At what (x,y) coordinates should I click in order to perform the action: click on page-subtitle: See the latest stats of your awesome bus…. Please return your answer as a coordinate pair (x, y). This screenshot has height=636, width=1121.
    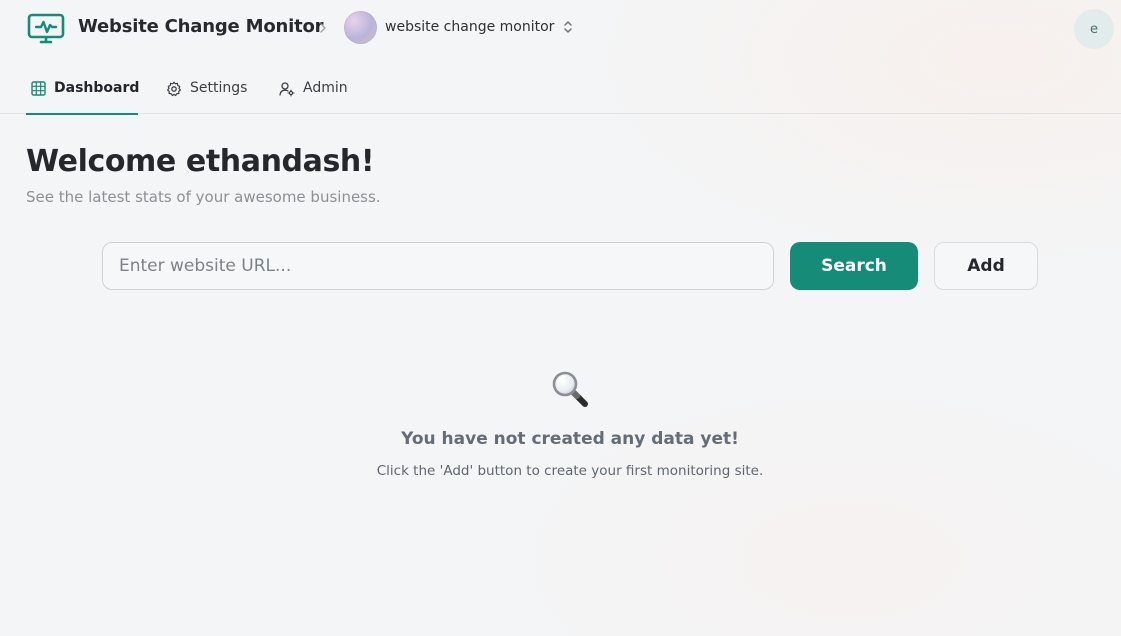
    Looking at the image, I should click on (203, 197).